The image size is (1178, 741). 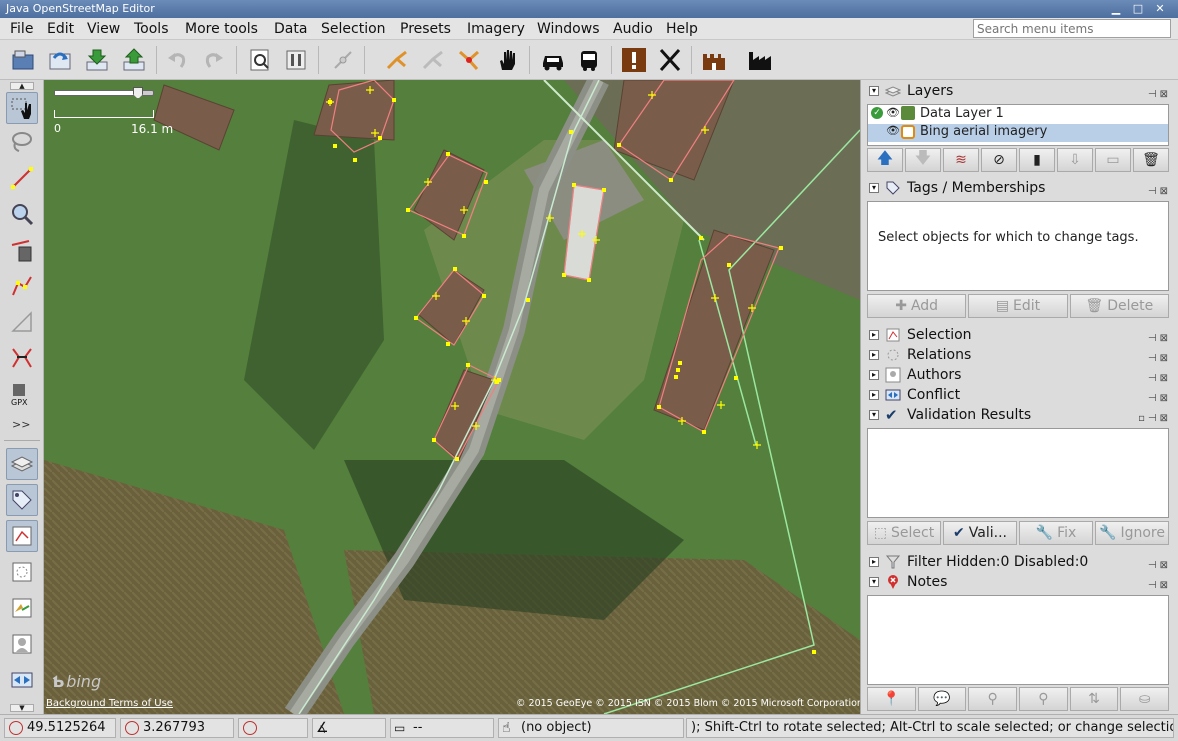 I want to click on layer-row: ✓ 👁 Data Layer 1, so click(x=1018, y=115).